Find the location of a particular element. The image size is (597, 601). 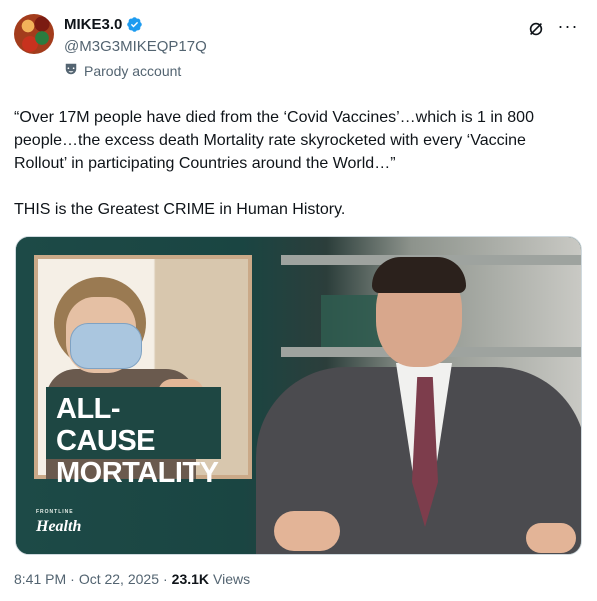

post-time: 8:41 PM is located at coordinates (40, 579).